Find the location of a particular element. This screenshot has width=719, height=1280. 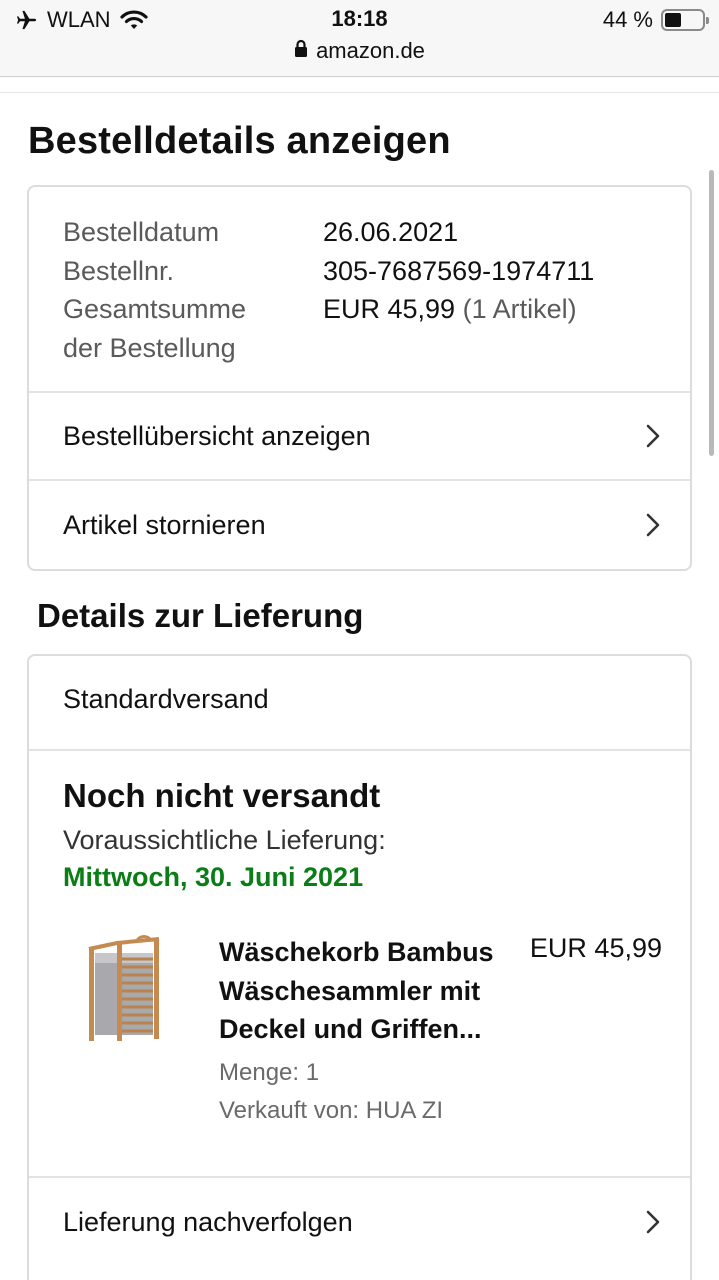

cancel-items-link: Artikel stornieren is located at coordinates (359, 525).